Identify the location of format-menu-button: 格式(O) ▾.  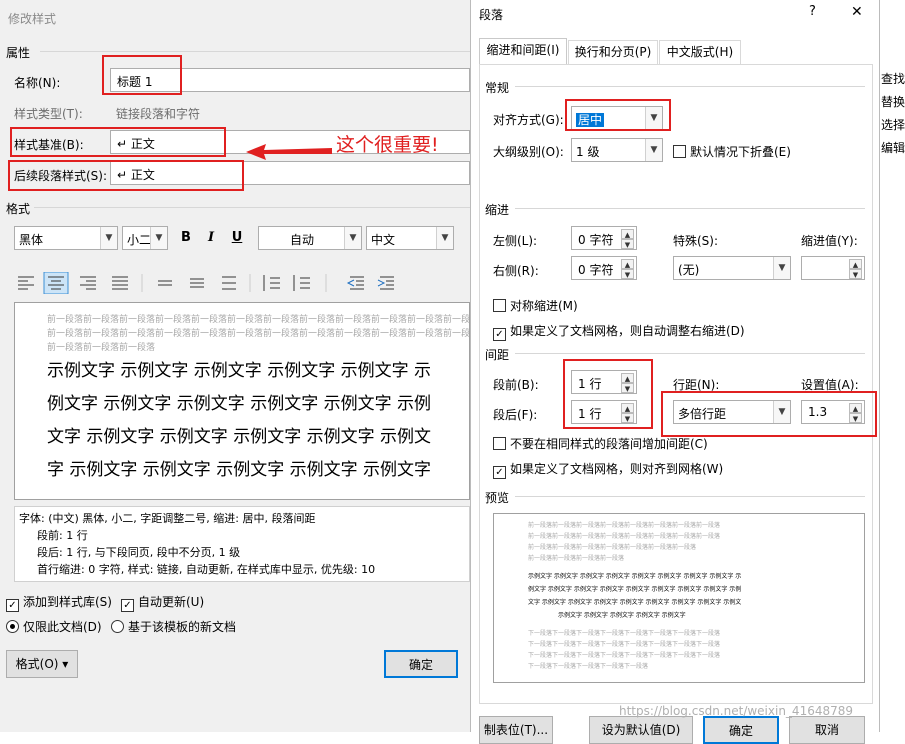
(42, 664).